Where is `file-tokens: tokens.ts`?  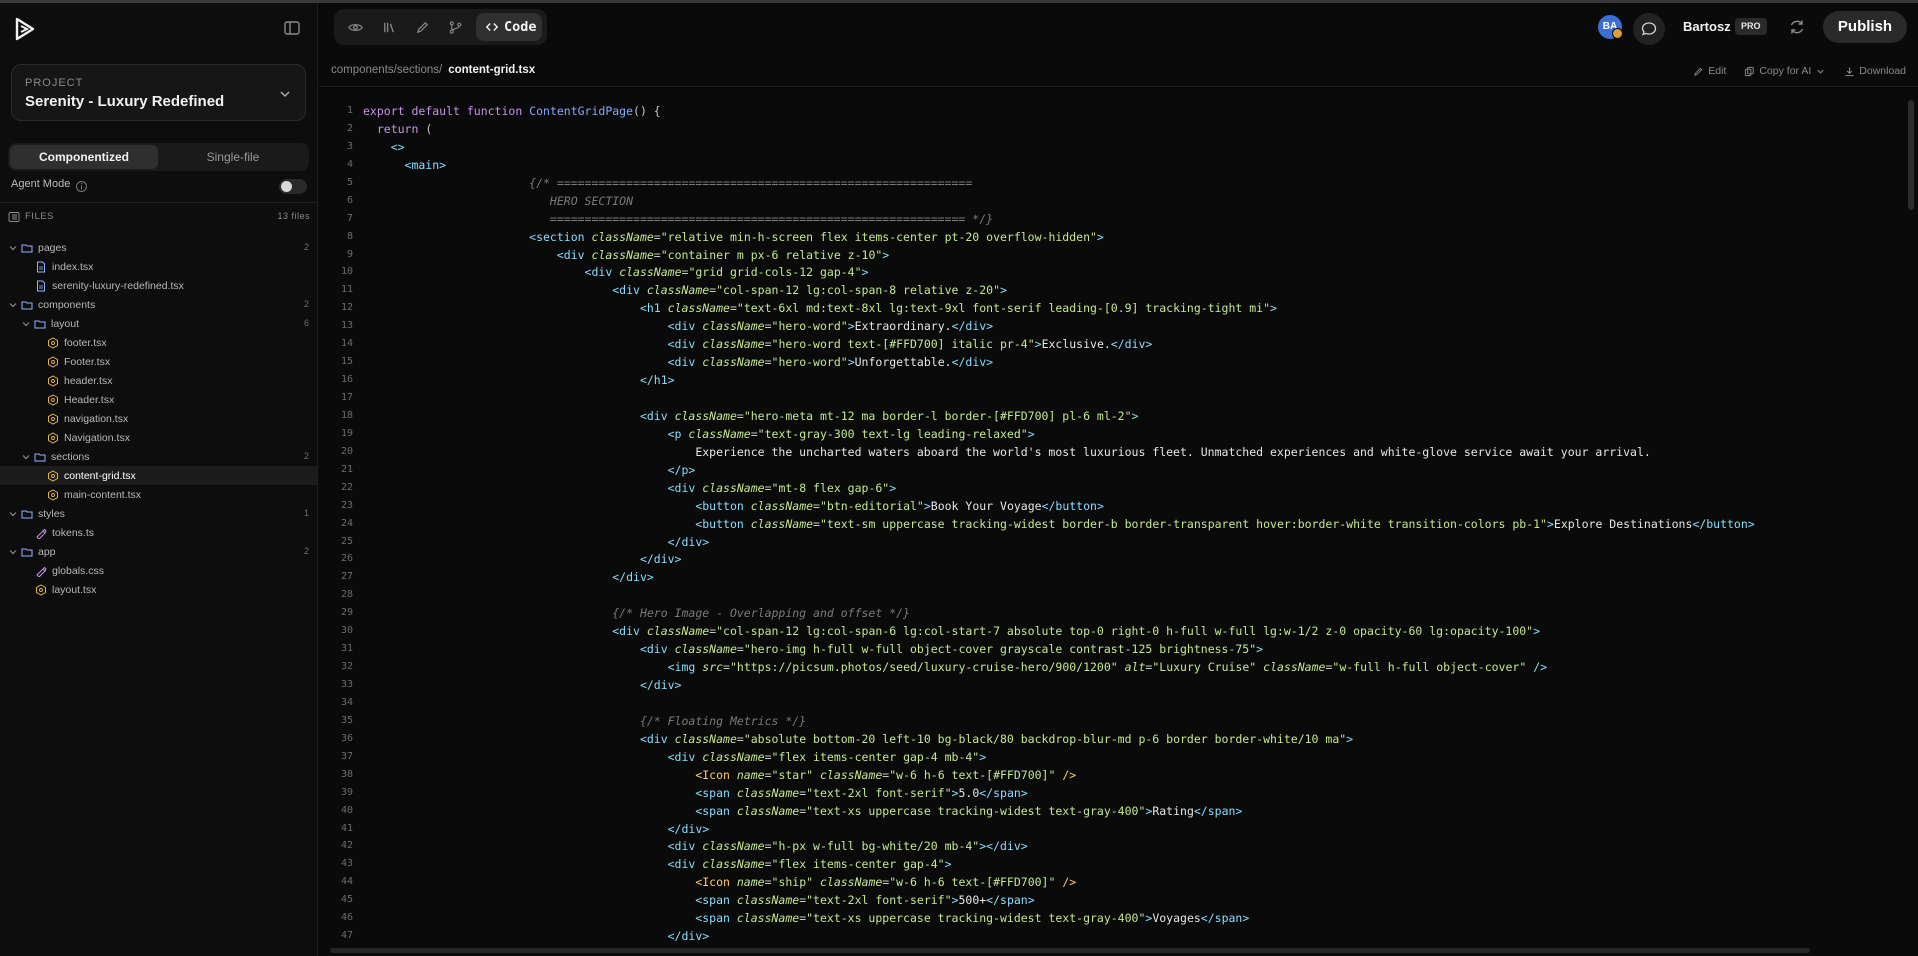 file-tokens: tokens.ts is located at coordinates (158, 532).